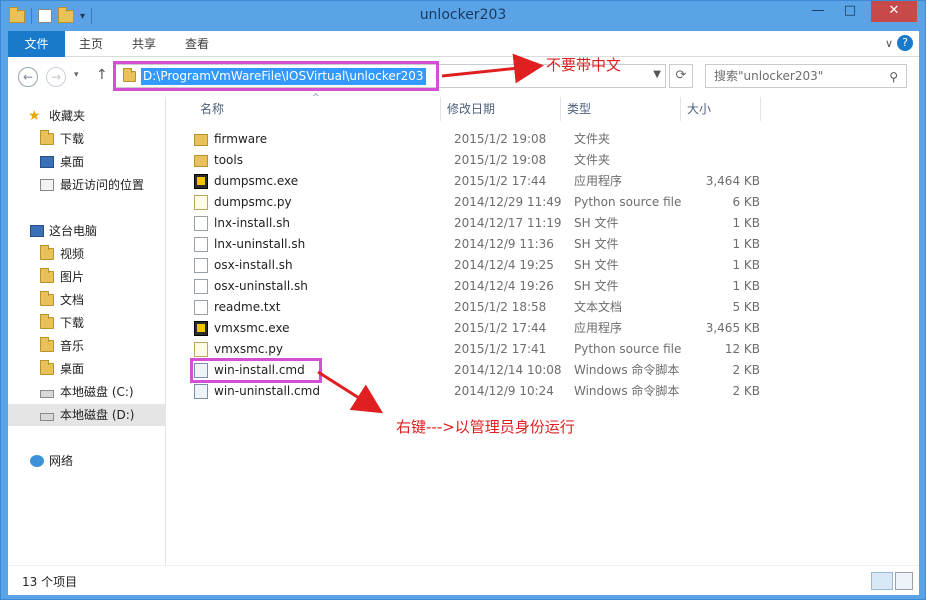  What do you see at coordinates (97, 392) in the screenshot?
I see `sidebar-label: 本地磁盘 (C:)` at bounding box center [97, 392].